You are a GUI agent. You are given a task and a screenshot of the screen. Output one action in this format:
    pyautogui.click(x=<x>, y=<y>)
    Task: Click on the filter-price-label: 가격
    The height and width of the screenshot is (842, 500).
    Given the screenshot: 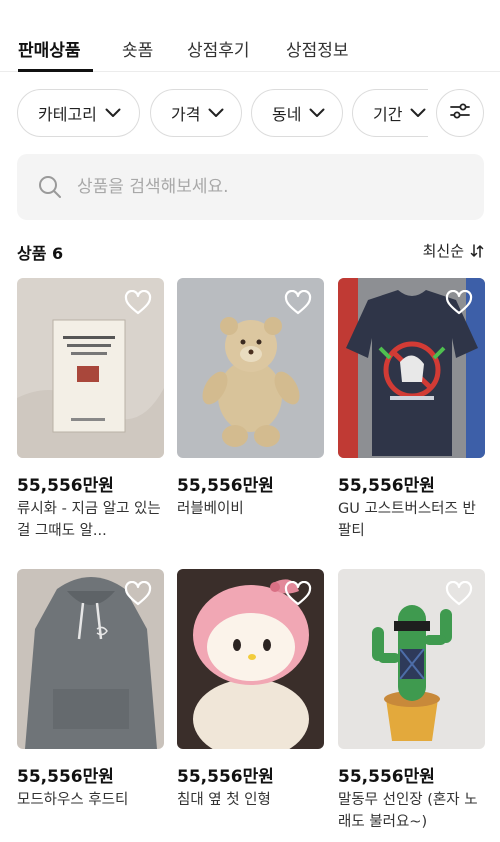 What is the action you would take?
    pyautogui.click(x=186, y=114)
    